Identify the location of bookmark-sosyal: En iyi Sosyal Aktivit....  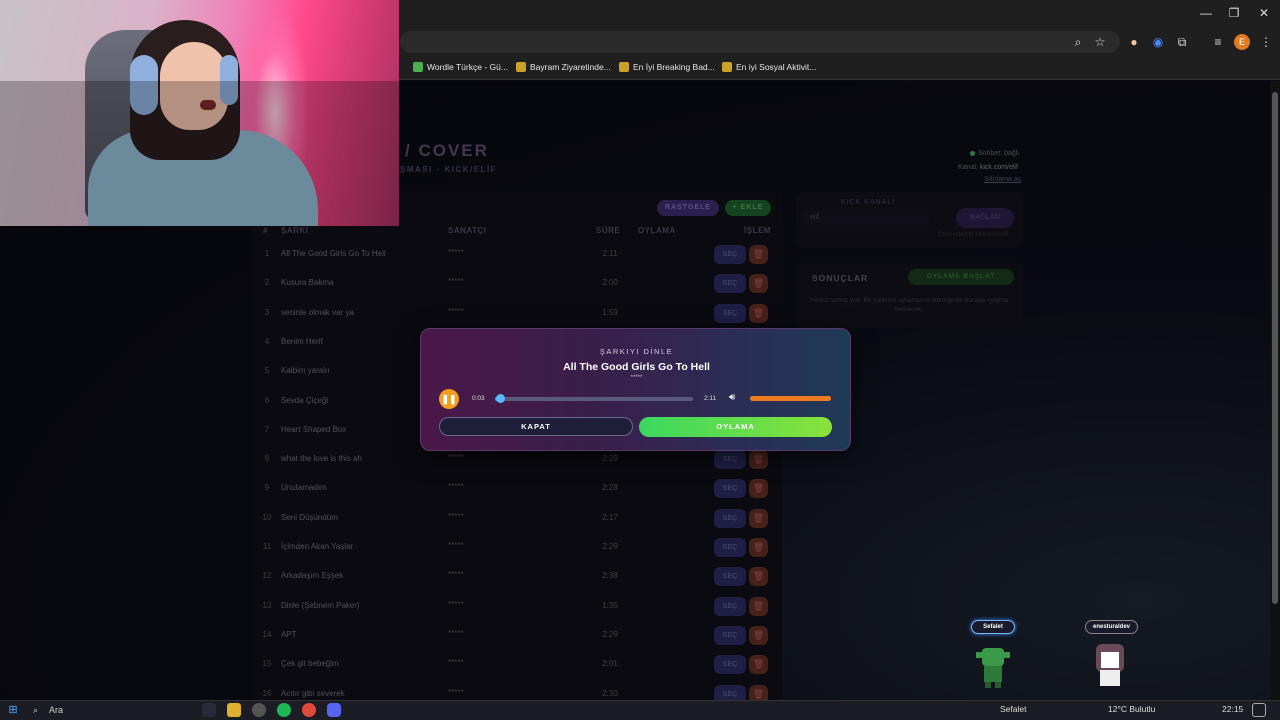
(769, 67).